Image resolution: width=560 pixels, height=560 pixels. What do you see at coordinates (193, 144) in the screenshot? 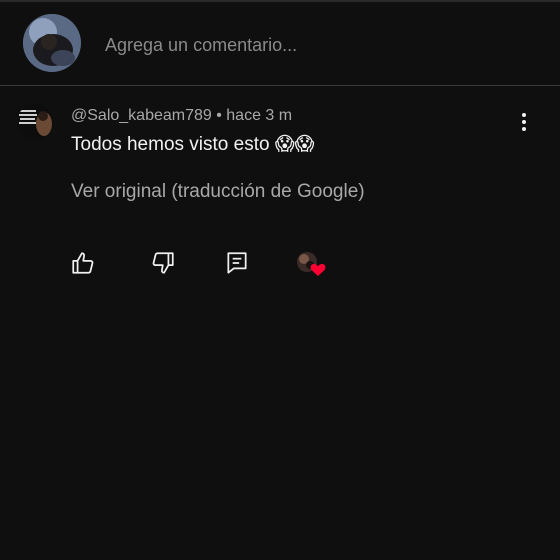
I see `comment-text: Todos hemos visto esto 😱😱` at bounding box center [193, 144].